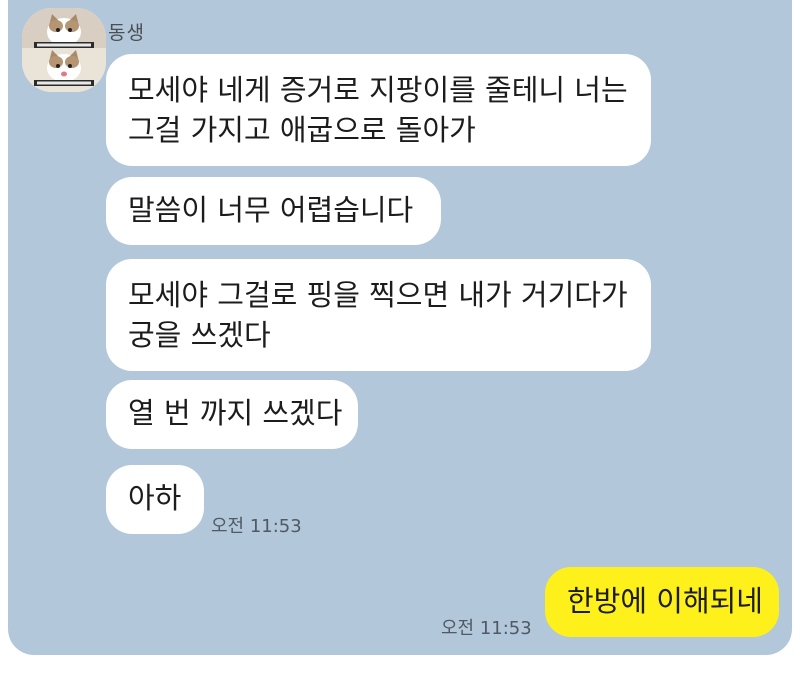  Describe the element at coordinates (378, 315) in the screenshot. I see `message-bubble-3: 모세야 그걸로 핑을 찍으면 내가 거기다가 궁을 쓰겠다` at that location.